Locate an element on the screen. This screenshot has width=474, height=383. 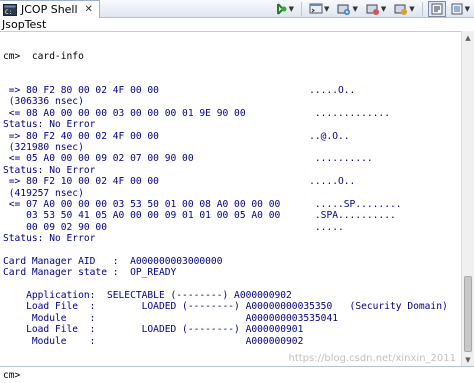
pin-icon is located at coordinates (373, 9).